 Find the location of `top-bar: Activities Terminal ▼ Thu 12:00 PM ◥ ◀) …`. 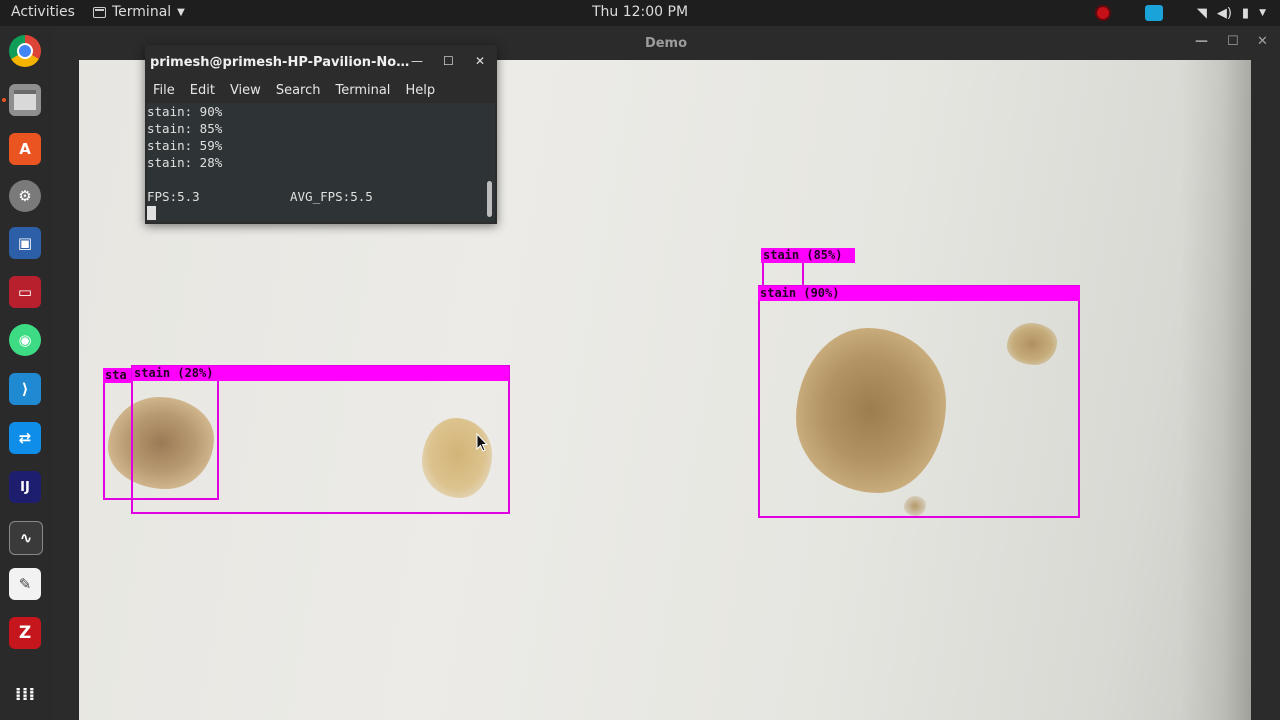

top-bar: Activities Terminal ▼ Thu 12:00 PM ◥ ◀) … is located at coordinates (640, 13).